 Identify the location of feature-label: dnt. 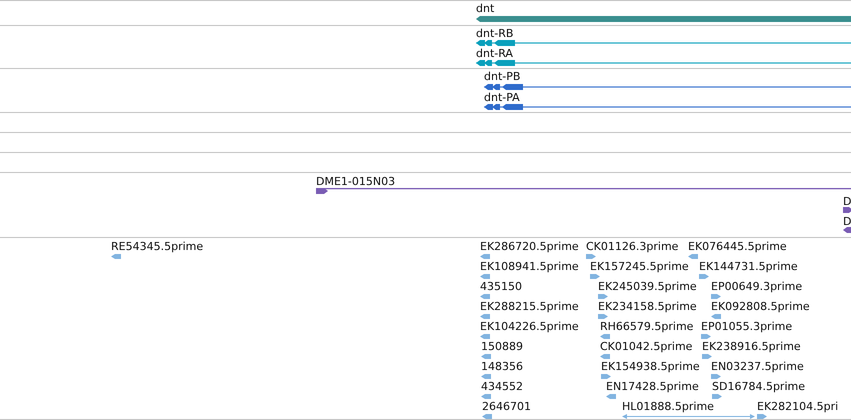
(485, 8).